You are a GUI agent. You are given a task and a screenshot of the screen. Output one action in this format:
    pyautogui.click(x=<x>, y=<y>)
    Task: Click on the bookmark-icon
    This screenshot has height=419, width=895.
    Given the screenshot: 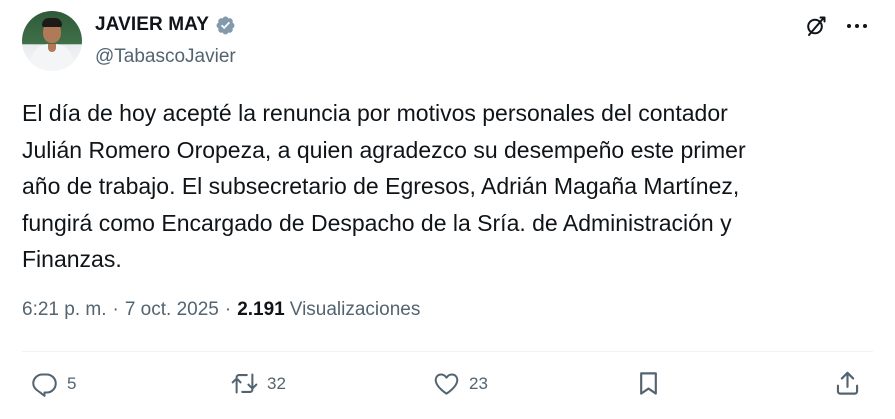 What is the action you would take?
    pyautogui.click(x=648, y=383)
    